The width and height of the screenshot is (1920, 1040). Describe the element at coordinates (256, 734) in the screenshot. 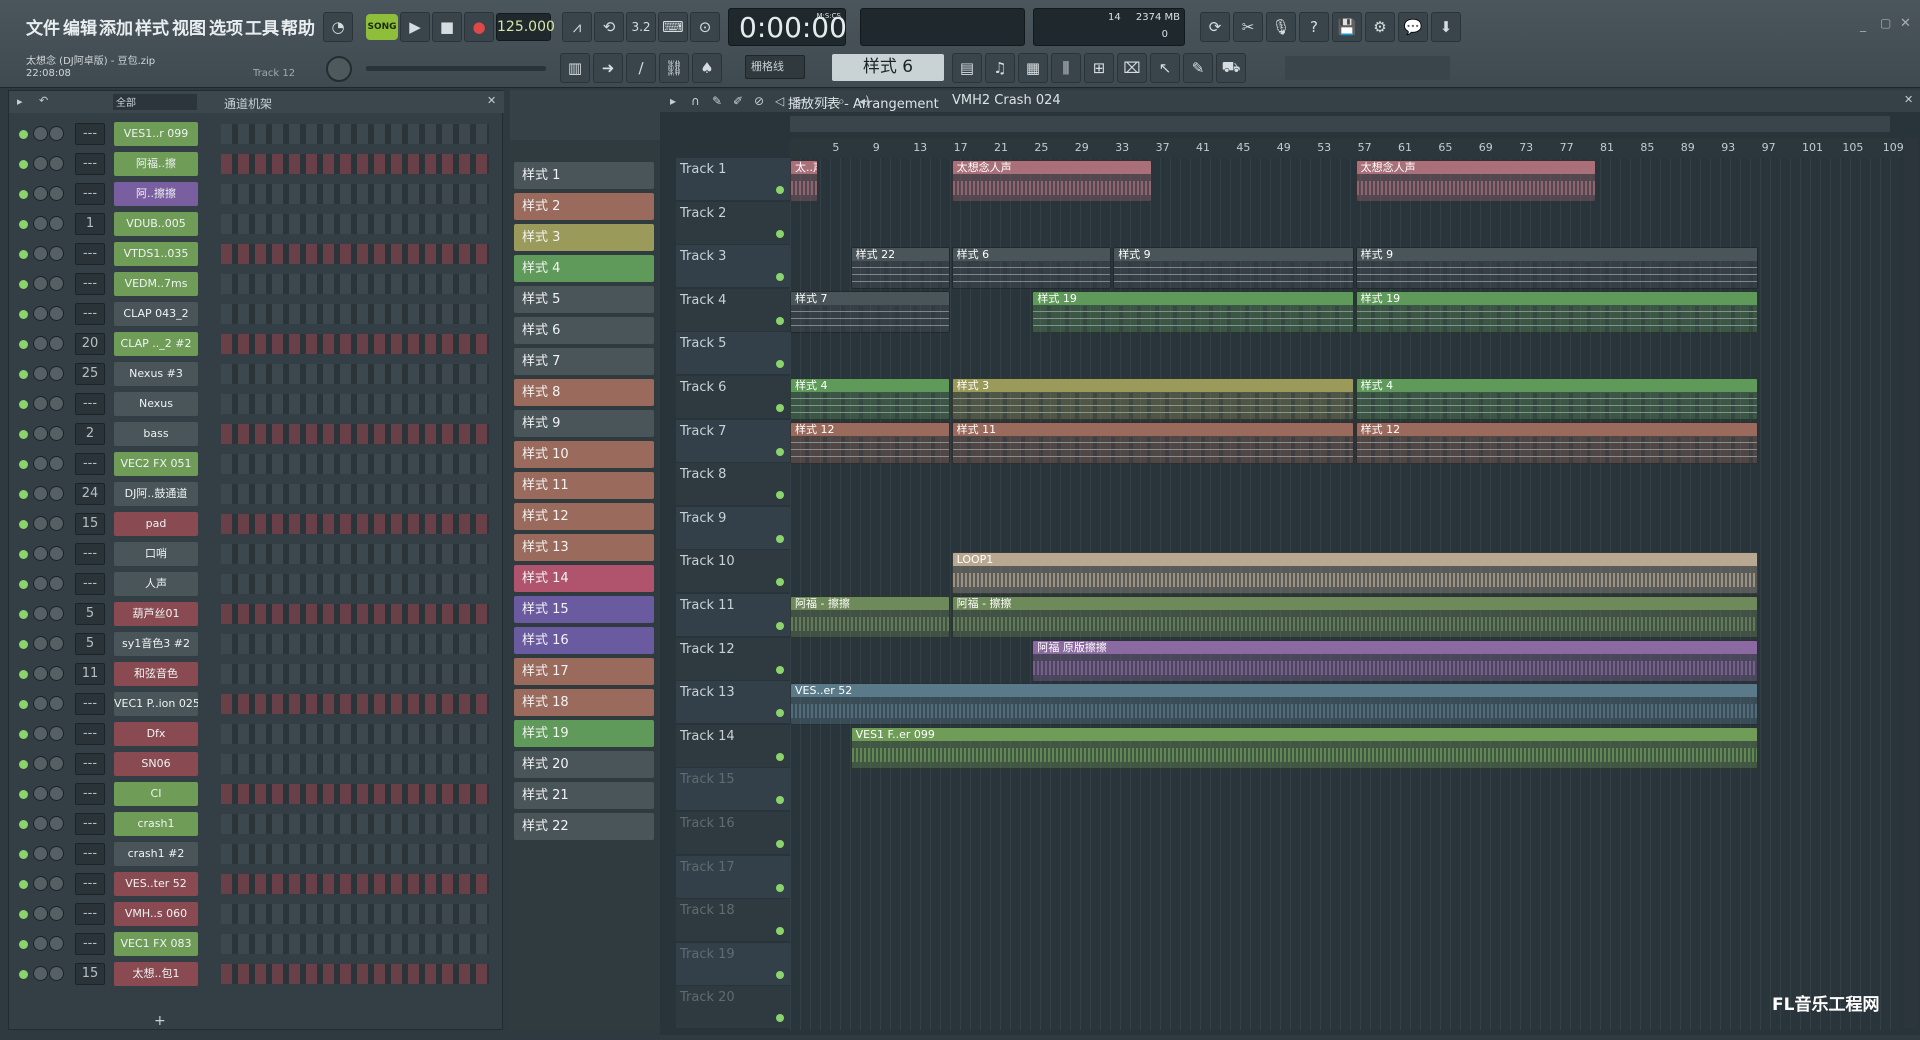

I see `channel-row: --- Dfx` at that location.